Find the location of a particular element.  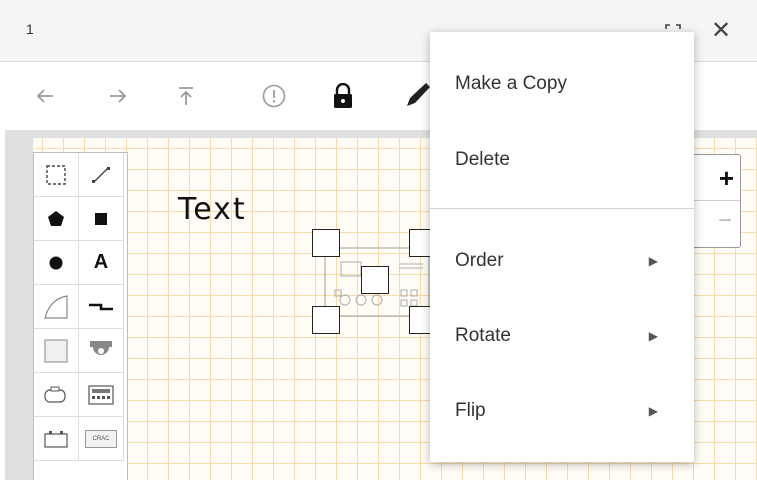

menu-item-delete: Delete is located at coordinates (562, 160).